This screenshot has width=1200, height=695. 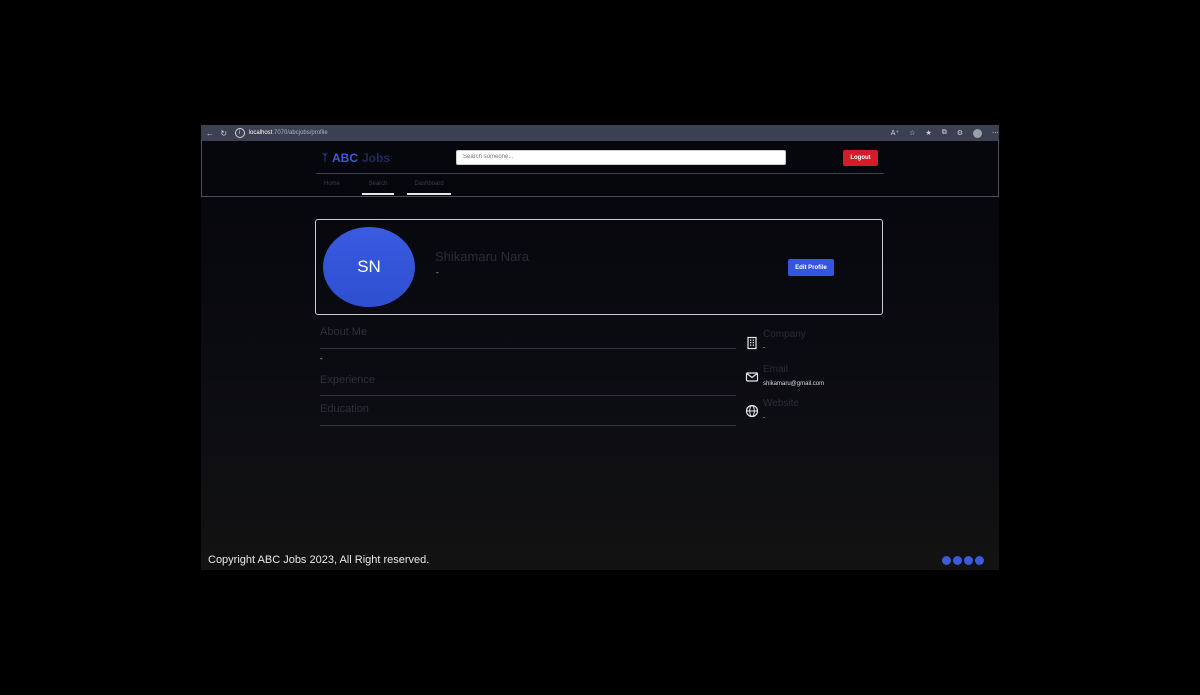 What do you see at coordinates (776, 369) in the screenshot?
I see `email-label: Email` at bounding box center [776, 369].